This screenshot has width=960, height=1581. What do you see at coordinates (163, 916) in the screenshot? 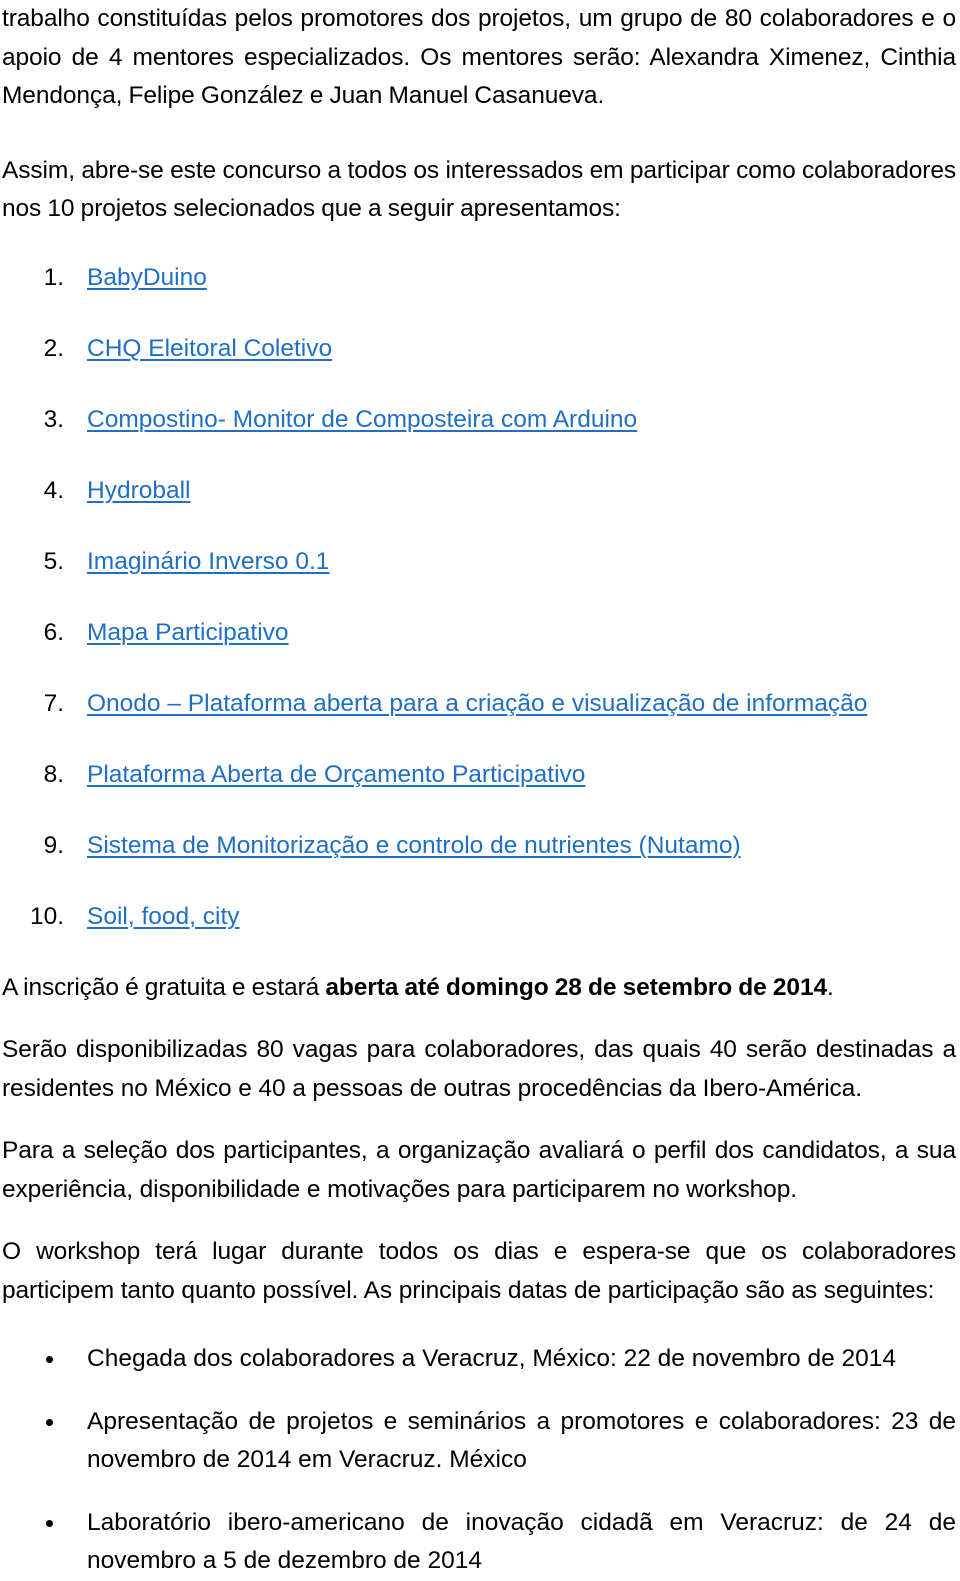
I see `project-link-soil-food-city: Soil, food, city` at bounding box center [163, 916].